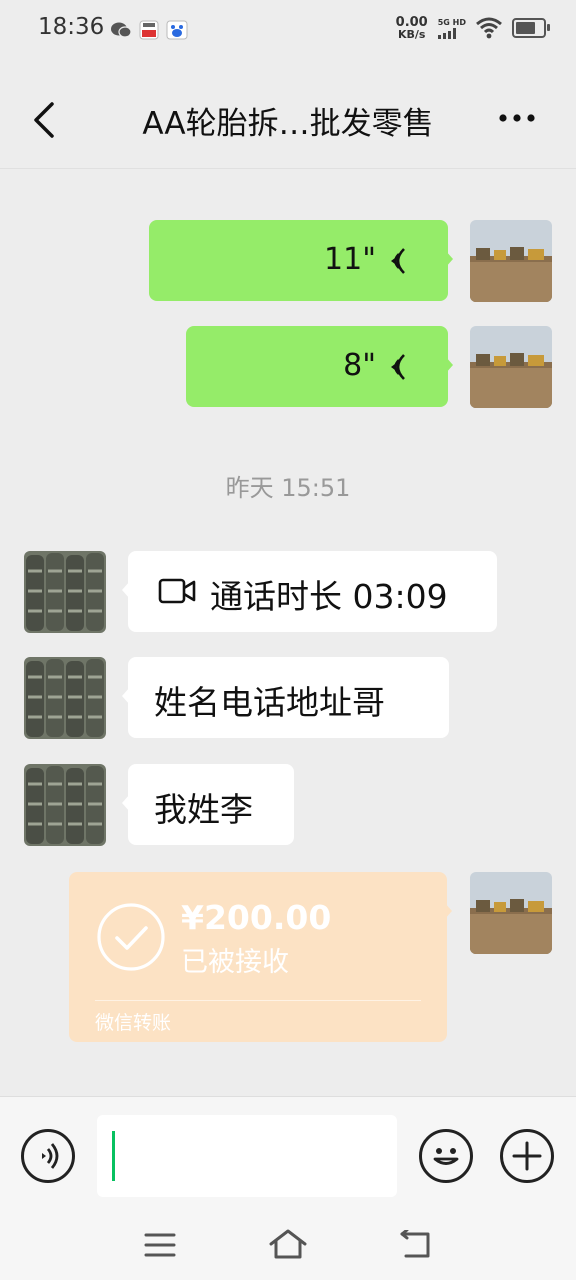  What do you see at coordinates (525, 28) in the screenshot?
I see `battery-level` at bounding box center [525, 28].